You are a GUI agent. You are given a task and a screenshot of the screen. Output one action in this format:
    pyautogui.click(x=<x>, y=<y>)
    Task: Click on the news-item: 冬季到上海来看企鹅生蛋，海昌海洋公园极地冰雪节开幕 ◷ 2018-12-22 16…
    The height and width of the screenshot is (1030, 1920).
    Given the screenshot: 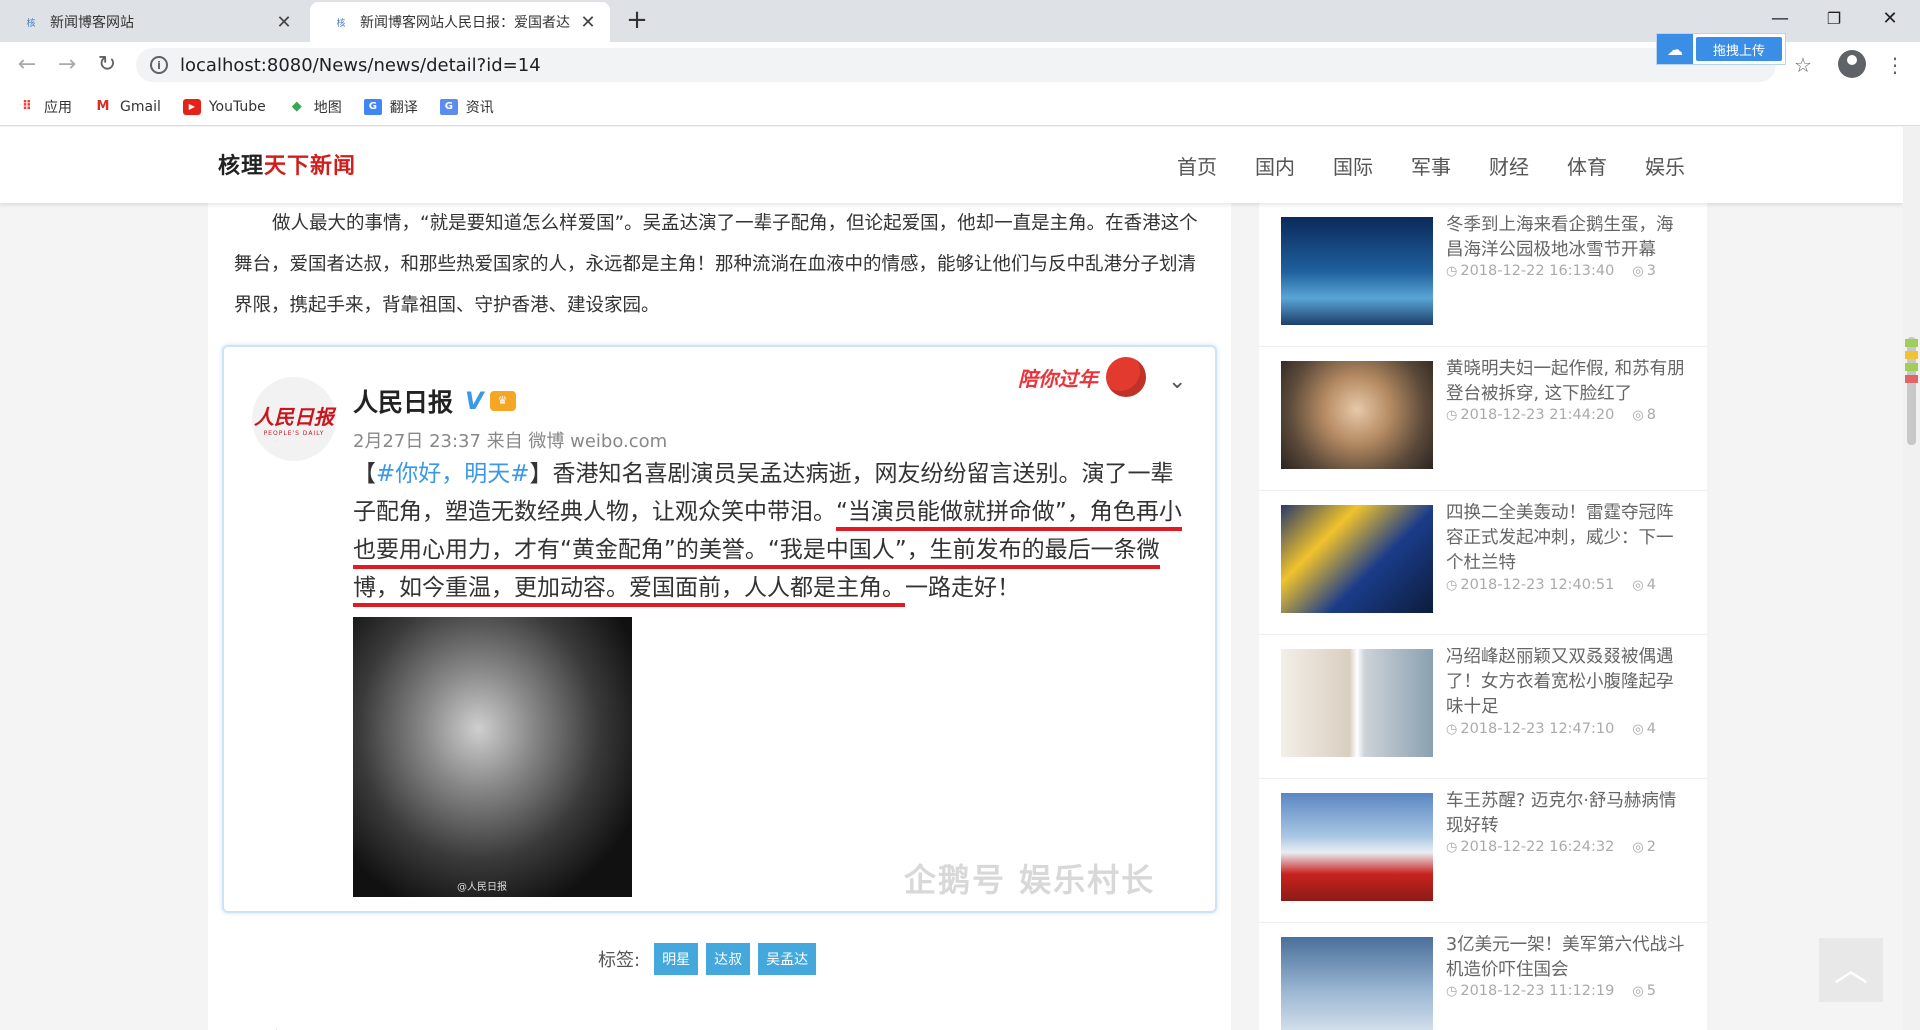 What is the action you would take?
    pyautogui.click(x=1483, y=275)
    